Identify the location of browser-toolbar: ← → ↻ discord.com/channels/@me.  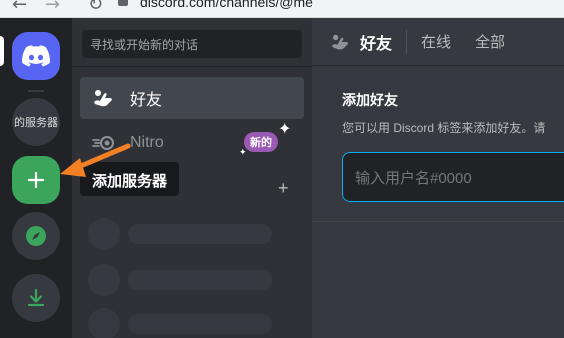
(282, 9).